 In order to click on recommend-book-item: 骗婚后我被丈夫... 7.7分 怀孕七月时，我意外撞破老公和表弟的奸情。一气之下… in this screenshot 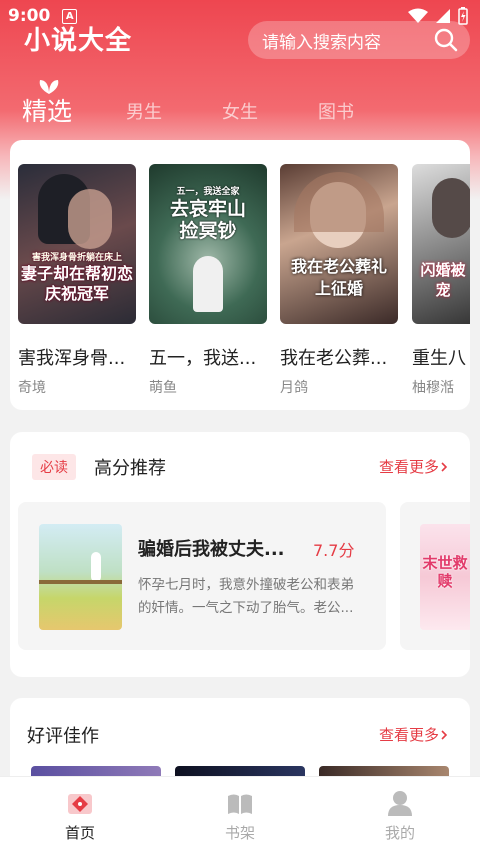, I will do `click(202, 576)`.